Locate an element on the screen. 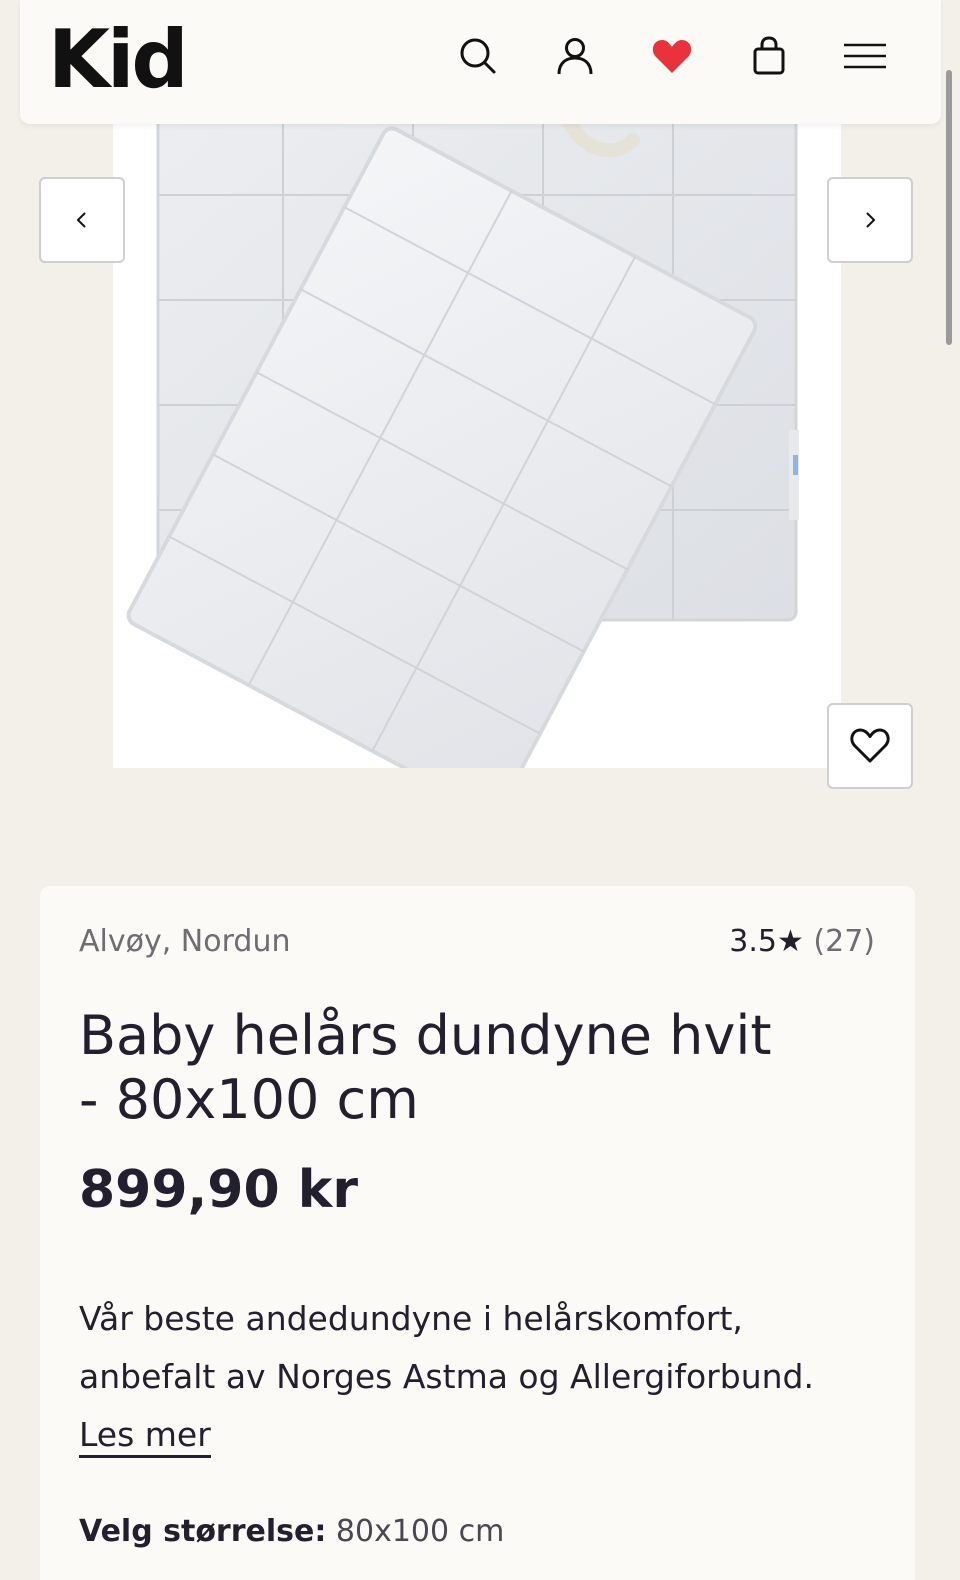 The width and height of the screenshot is (960, 1580). product-brand: Alvøy, Nordun is located at coordinates (184, 941).